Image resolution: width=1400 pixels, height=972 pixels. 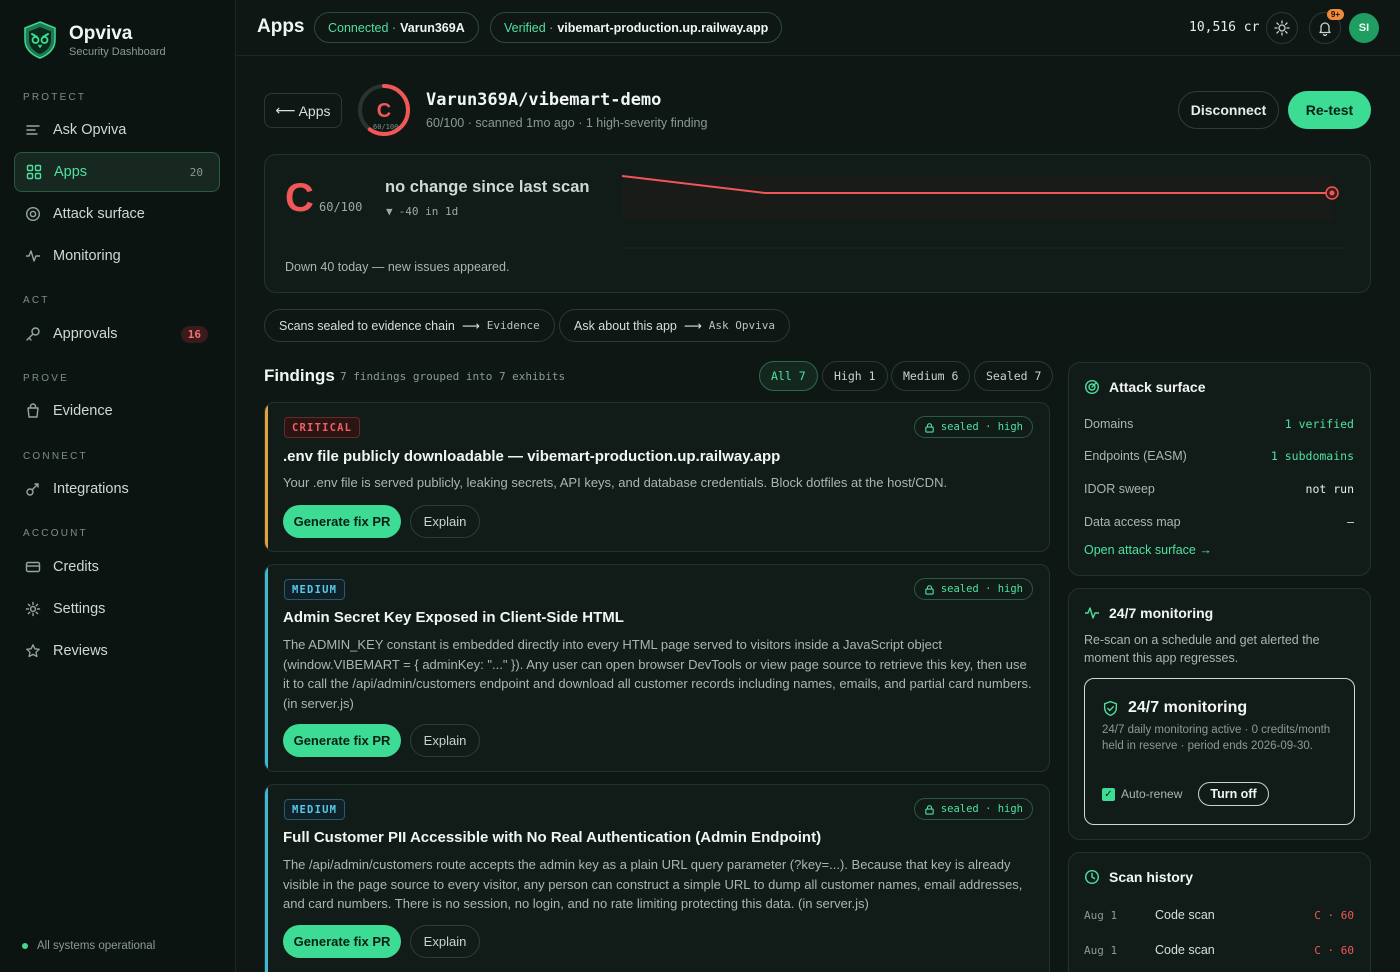 What do you see at coordinates (117, 609) in the screenshot?
I see `sidebar-item-settings: Settings` at bounding box center [117, 609].